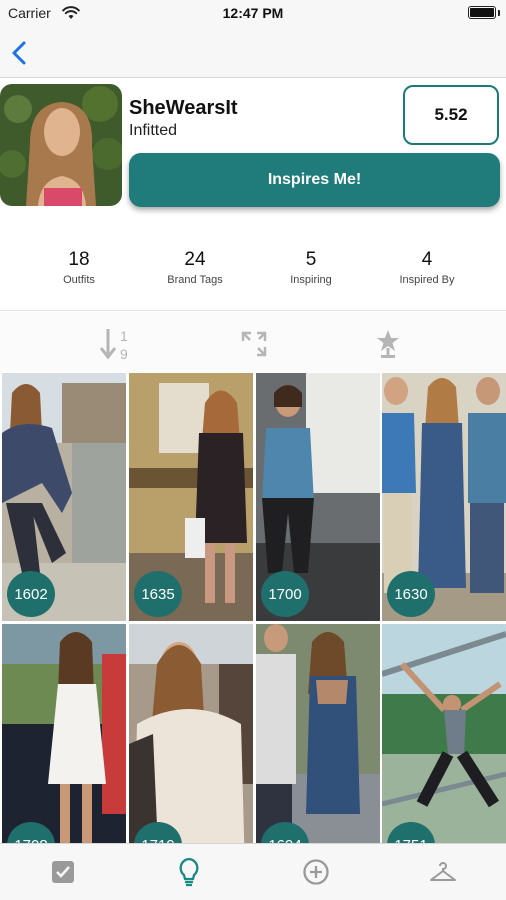 The image size is (506, 900). I want to click on divider, so click(253, 310).